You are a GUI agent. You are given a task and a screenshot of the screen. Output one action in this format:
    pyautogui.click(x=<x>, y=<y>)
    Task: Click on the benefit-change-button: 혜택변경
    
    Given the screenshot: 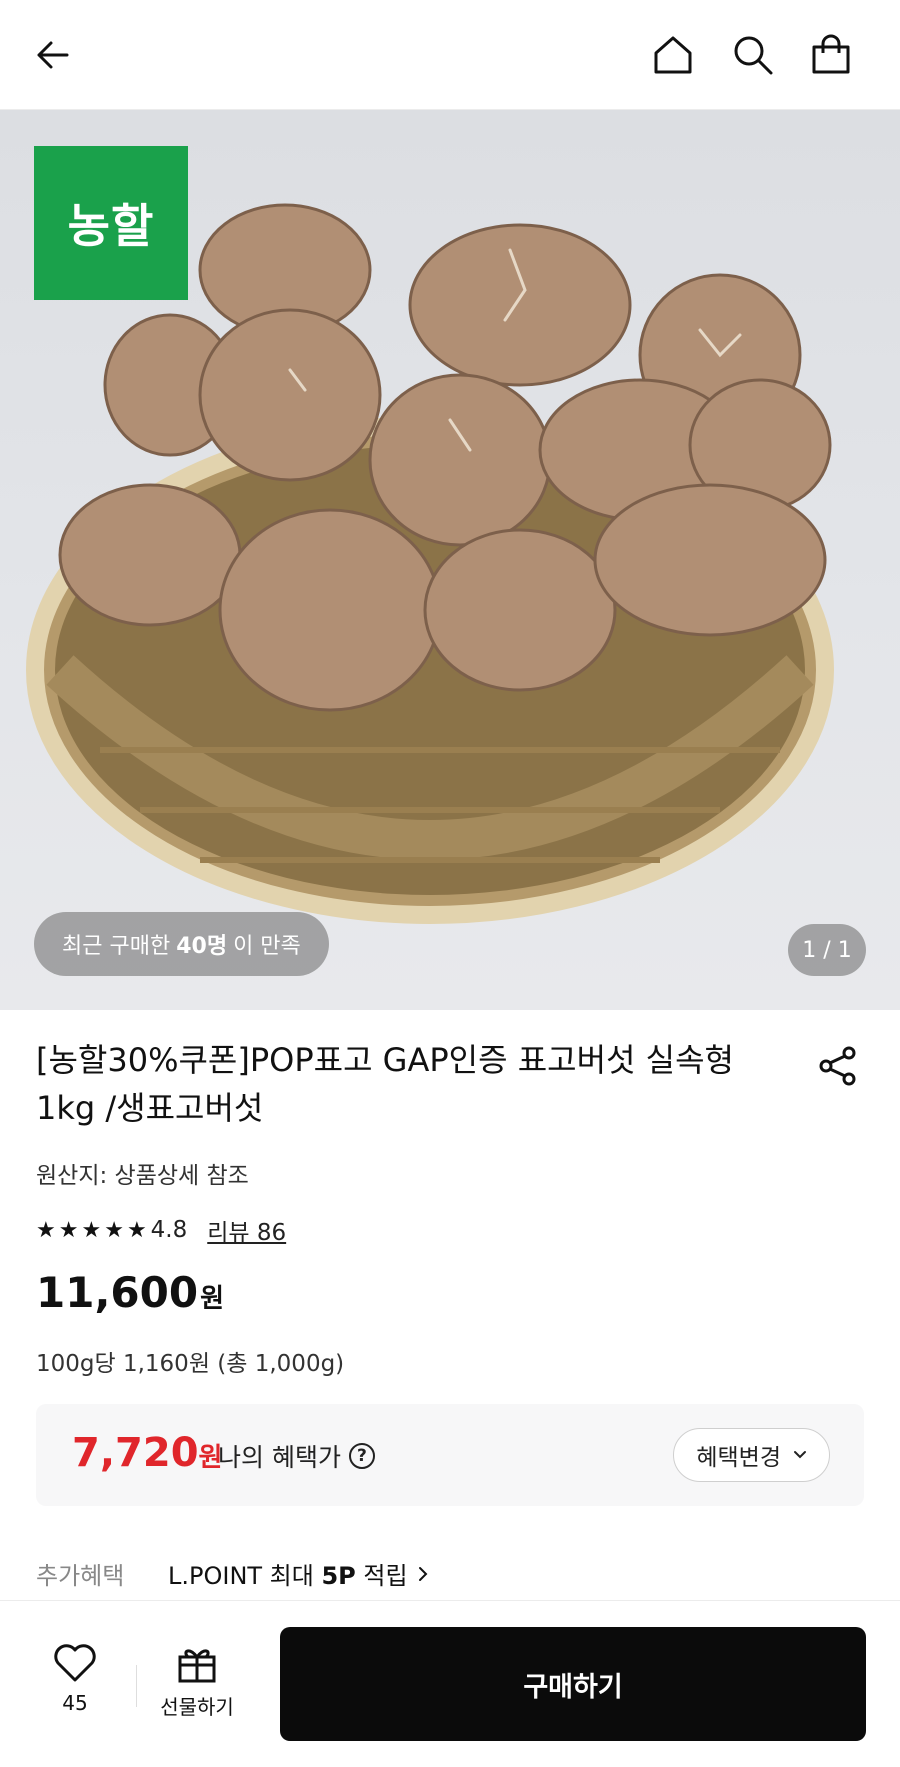 What is the action you would take?
    pyautogui.click(x=751, y=1455)
    